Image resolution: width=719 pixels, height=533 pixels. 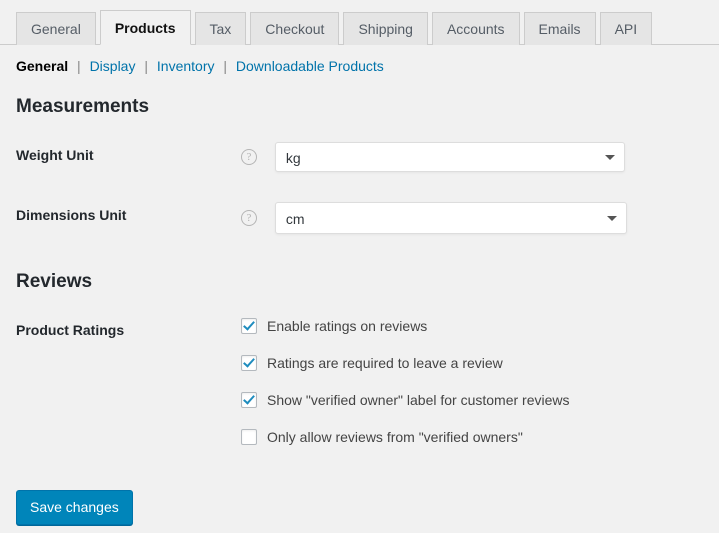 I want to click on tab-shipping: Shipping, so click(x=385, y=28).